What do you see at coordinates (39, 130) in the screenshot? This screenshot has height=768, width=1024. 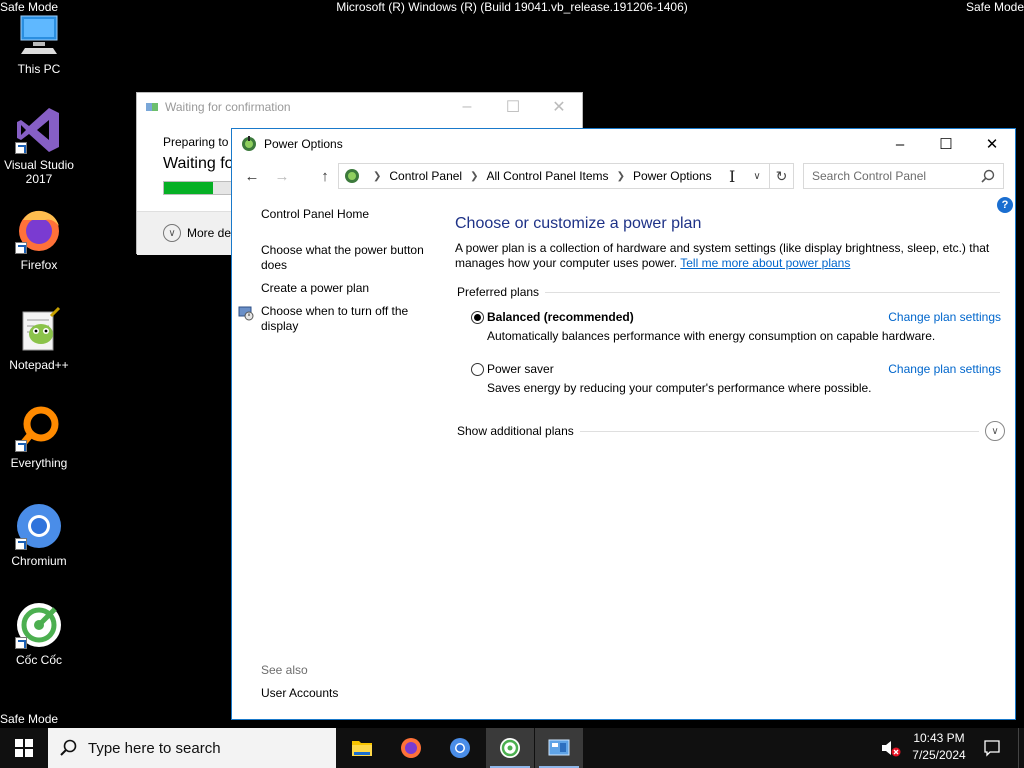 I see `visual-studio-icon` at bounding box center [39, 130].